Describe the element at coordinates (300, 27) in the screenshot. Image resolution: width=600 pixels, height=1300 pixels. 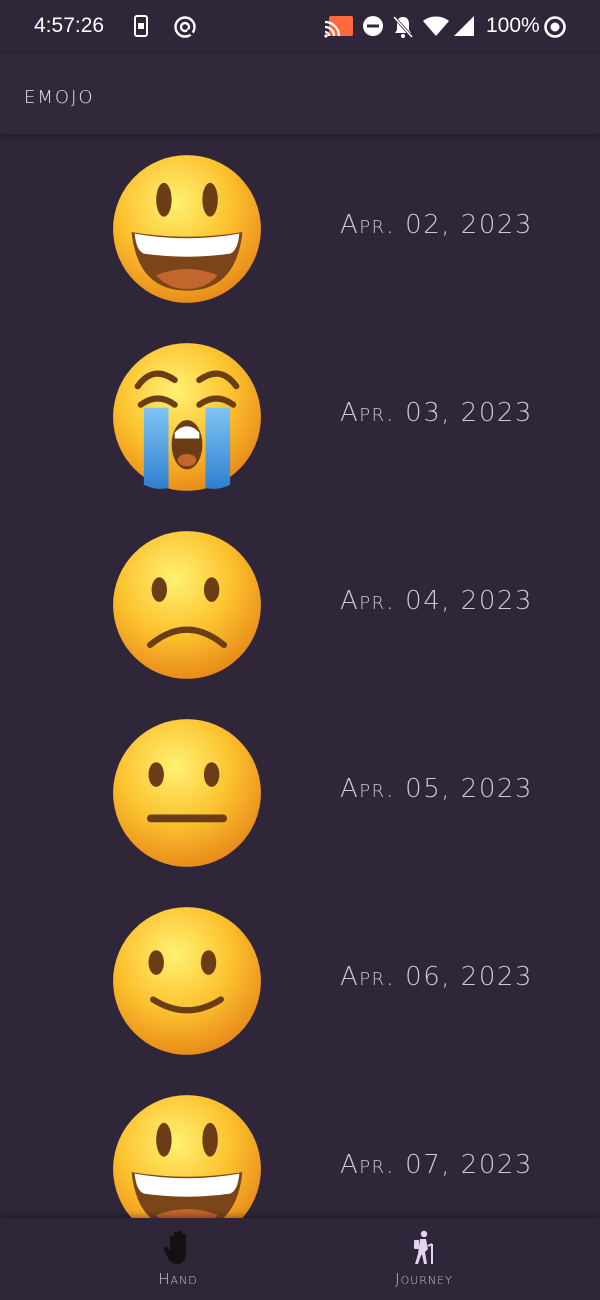
I see `status-bar: 4:57:26 100%` at that location.